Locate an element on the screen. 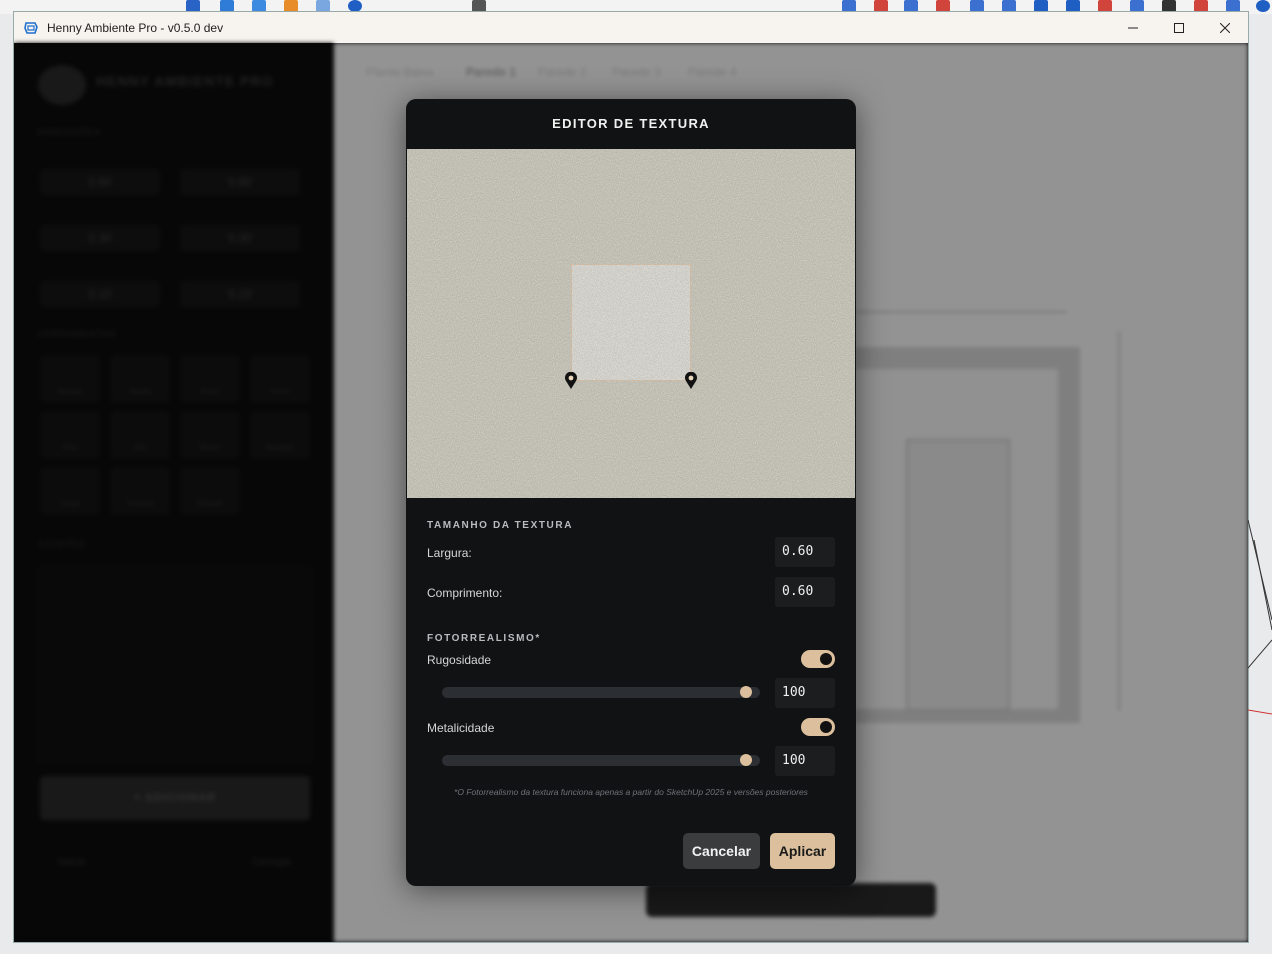  roughness-toggle is located at coordinates (818, 659).